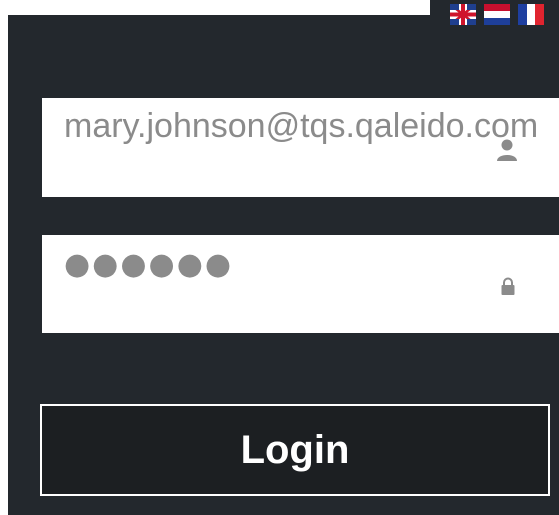 The height and width of the screenshot is (515, 559). I want to click on page-left-strip, so click(4, 265).